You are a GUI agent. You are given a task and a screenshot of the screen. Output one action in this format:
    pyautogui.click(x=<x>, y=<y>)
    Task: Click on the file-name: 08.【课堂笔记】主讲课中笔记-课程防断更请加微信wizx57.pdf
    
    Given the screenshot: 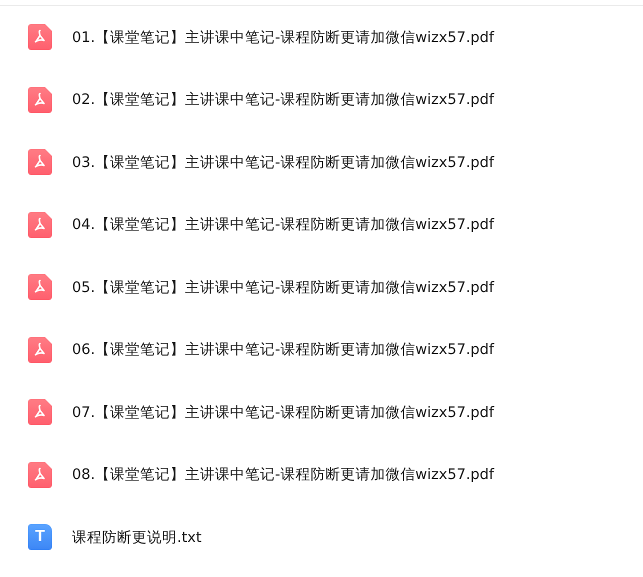 What is the action you would take?
    pyautogui.click(x=283, y=474)
    